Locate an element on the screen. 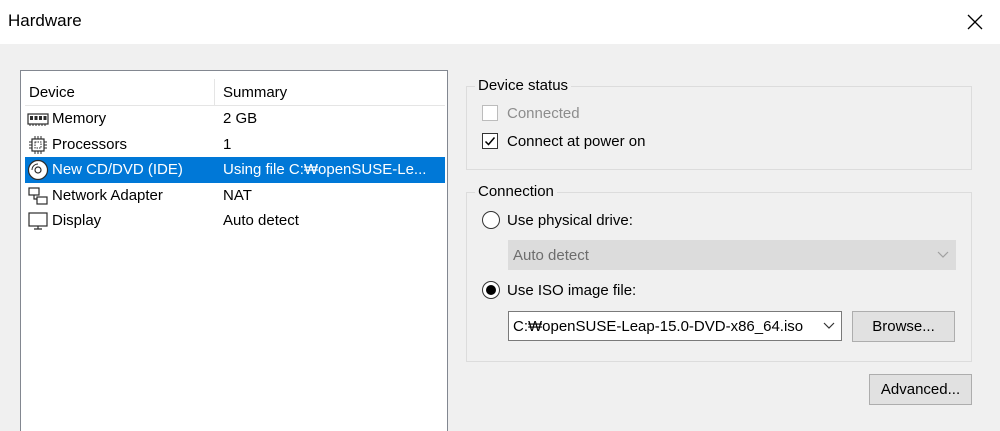 The width and height of the screenshot is (1000, 431). use-iso-image-radio is located at coordinates (491, 290).